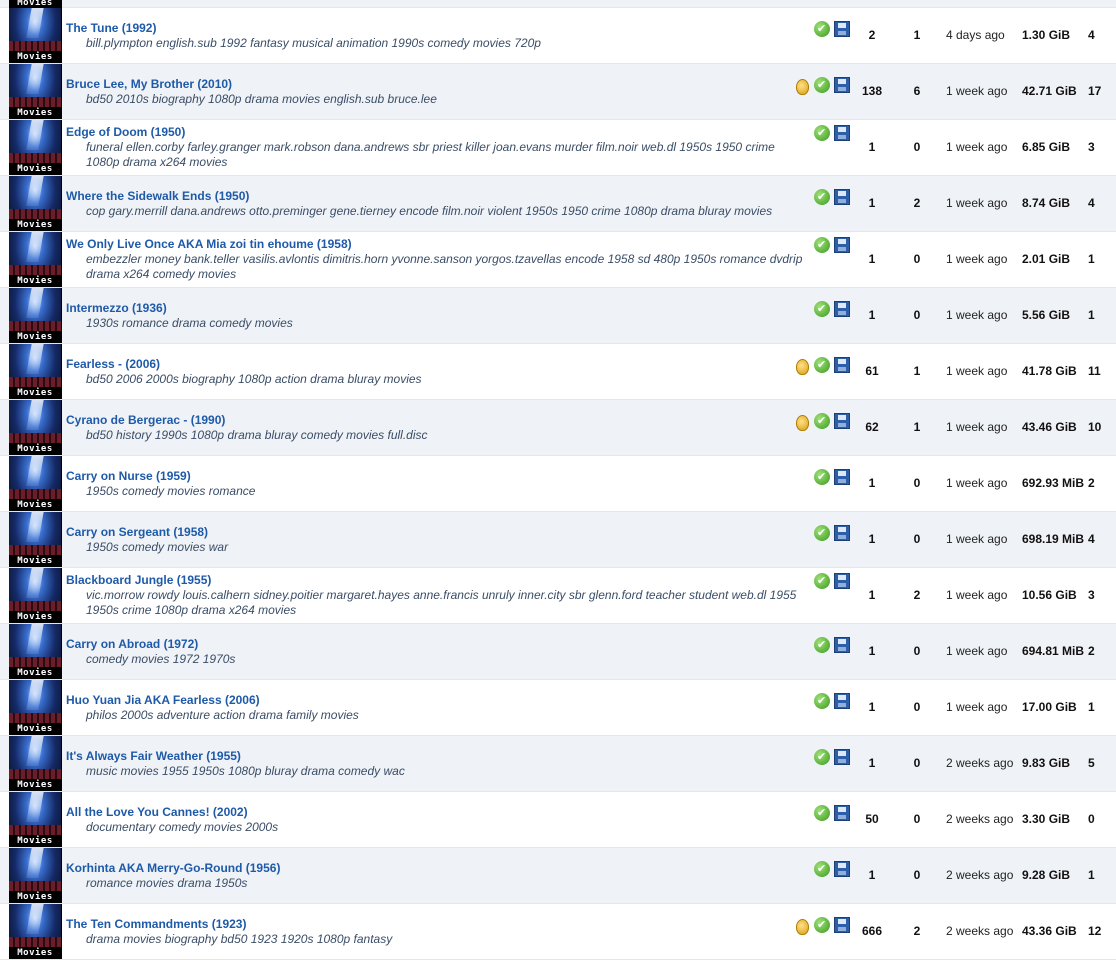  What do you see at coordinates (157, 812) in the screenshot?
I see `torrent-title-link: All the Love You Cannes! (2002)` at bounding box center [157, 812].